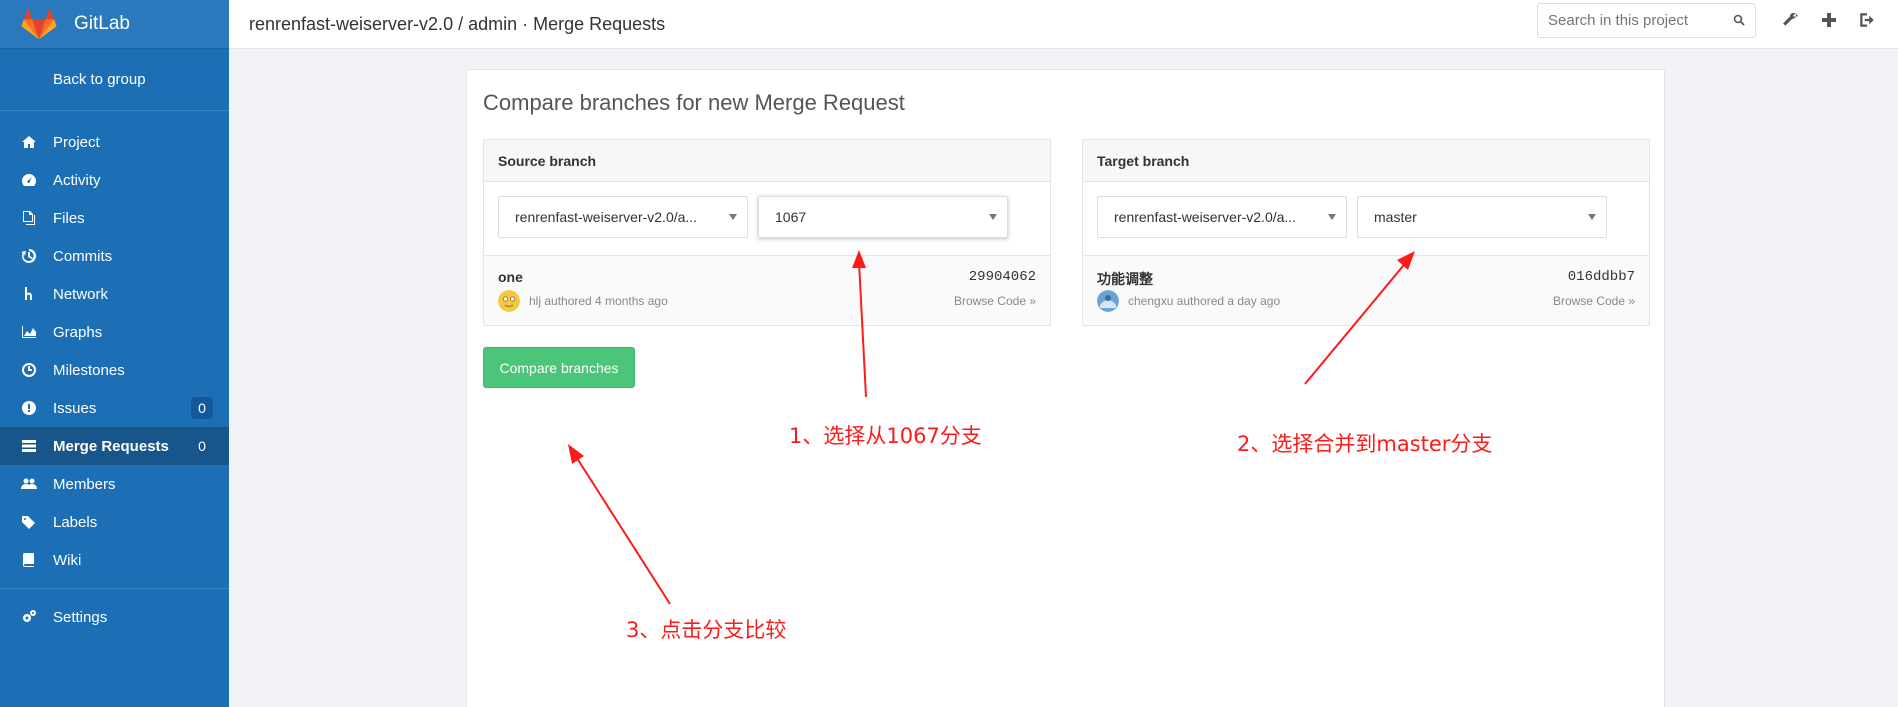  I want to click on files-icon, so click(29, 218).